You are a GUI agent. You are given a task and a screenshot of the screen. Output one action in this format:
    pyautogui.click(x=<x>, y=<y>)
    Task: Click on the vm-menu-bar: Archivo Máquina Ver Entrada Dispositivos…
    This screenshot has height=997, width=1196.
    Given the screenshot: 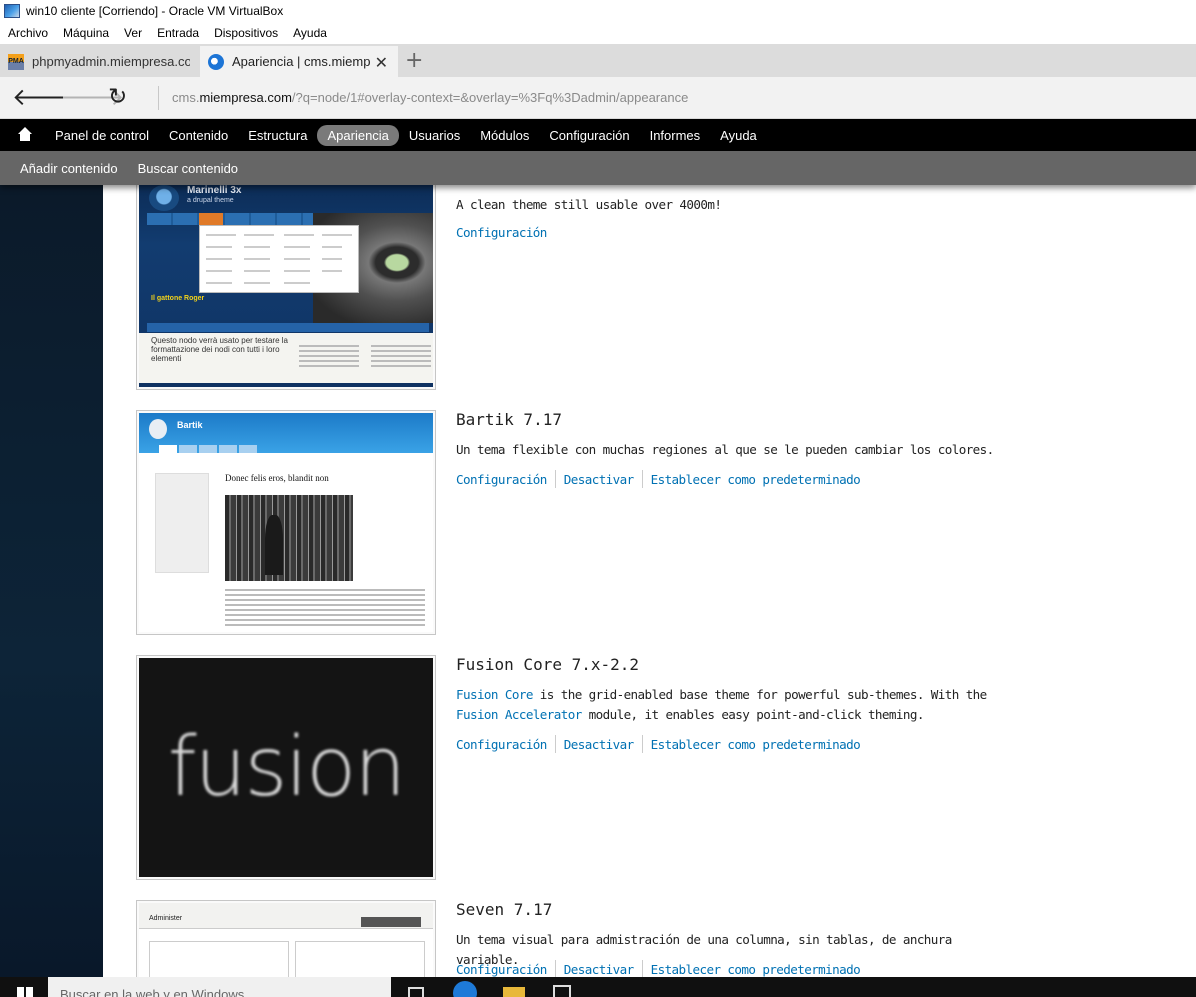 What is the action you would take?
    pyautogui.click(x=598, y=33)
    